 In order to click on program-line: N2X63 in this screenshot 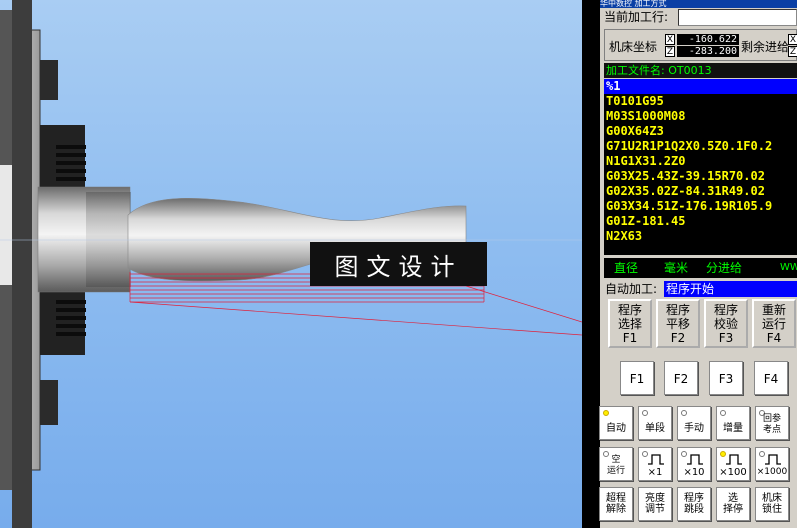, I will do `click(700, 236)`.